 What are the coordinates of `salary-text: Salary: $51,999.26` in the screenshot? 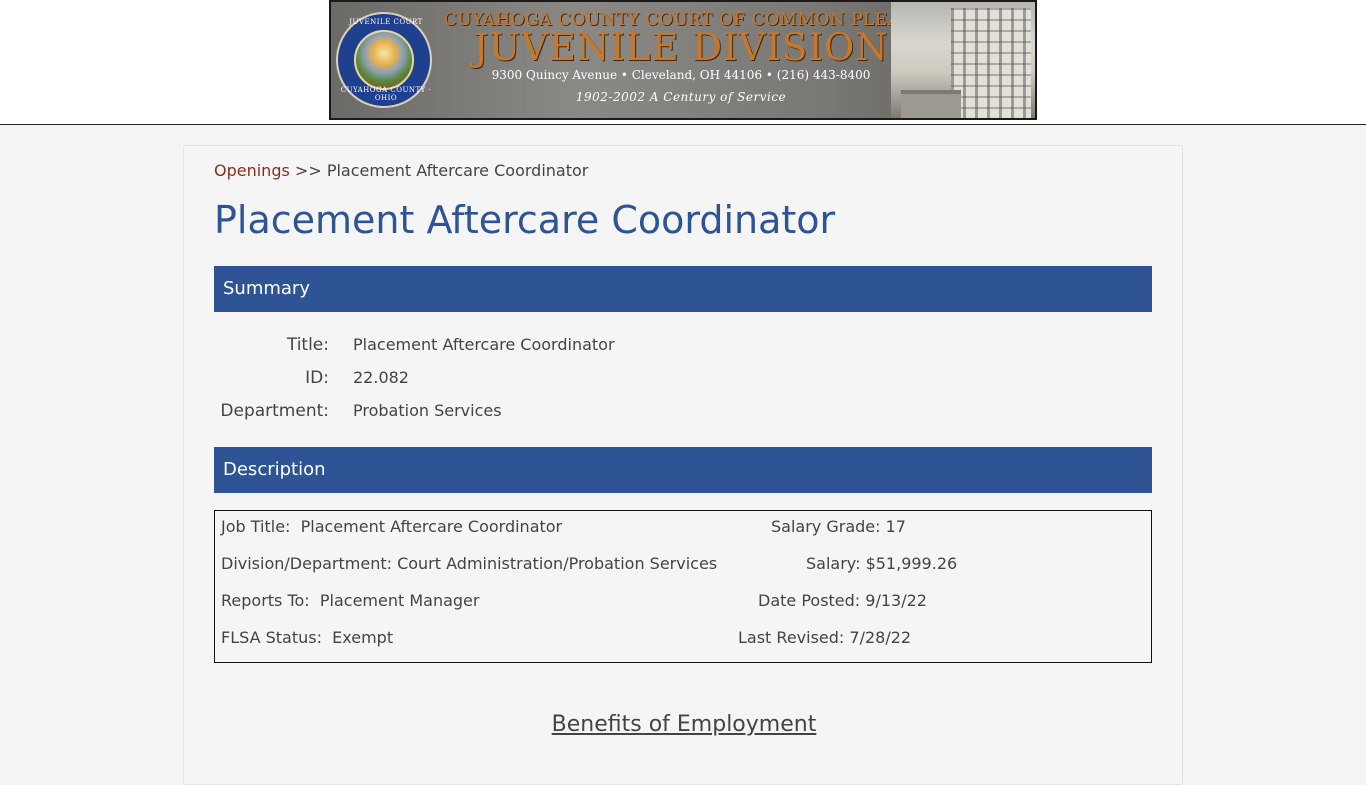 It's located at (882, 563).